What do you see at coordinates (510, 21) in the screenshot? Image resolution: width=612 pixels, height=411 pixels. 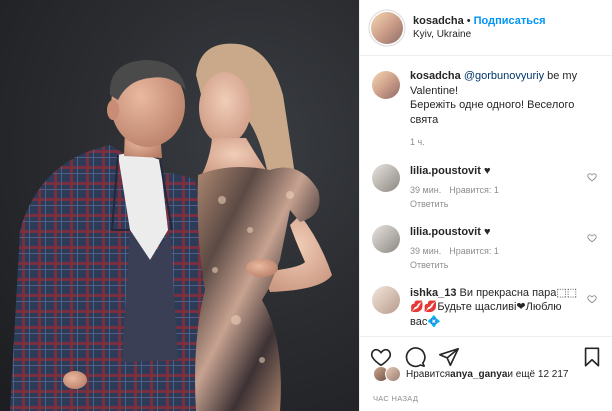 I see `follow-button: Подписаться` at bounding box center [510, 21].